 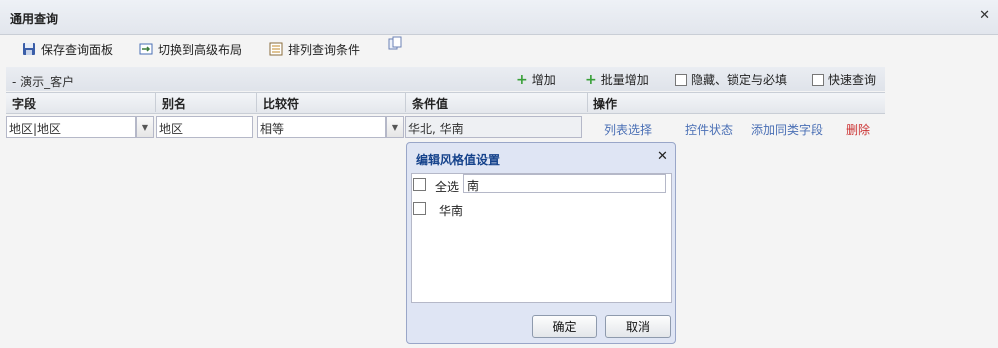 I want to click on floppy-disk-icon, so click(x=29, y=49).